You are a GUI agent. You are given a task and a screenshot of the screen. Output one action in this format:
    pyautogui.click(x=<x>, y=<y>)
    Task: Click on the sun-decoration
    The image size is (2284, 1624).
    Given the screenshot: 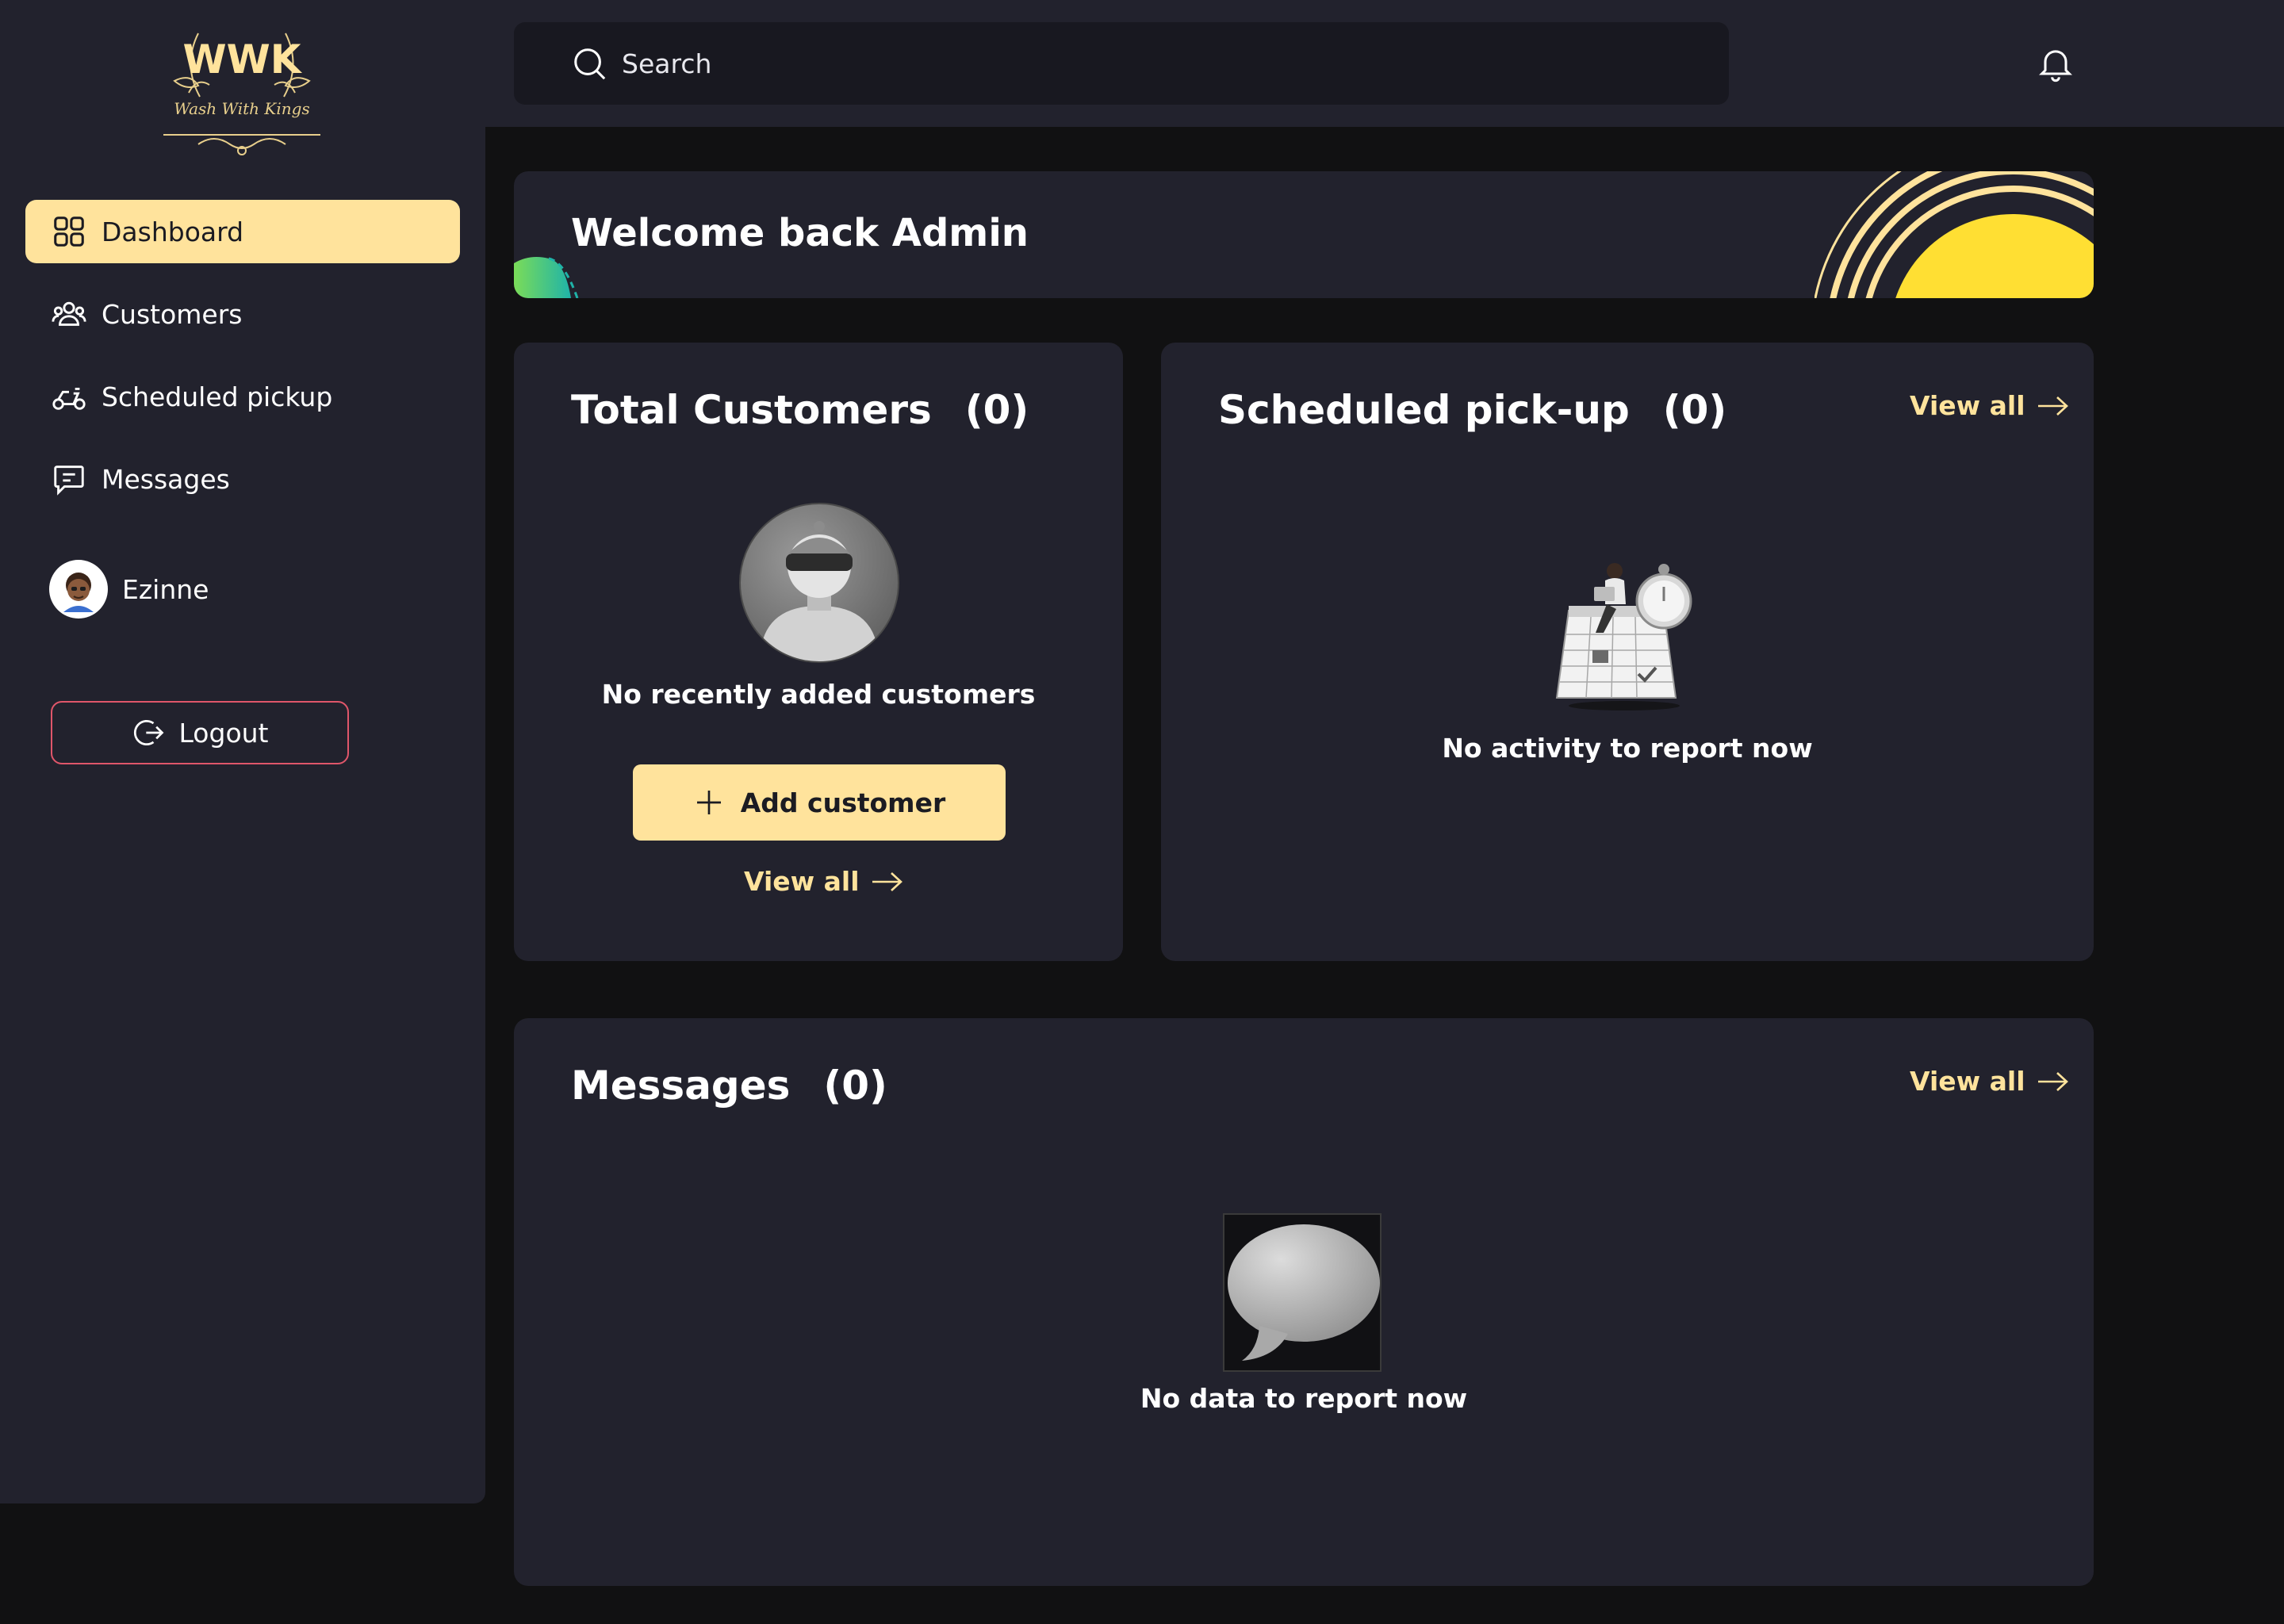 What is the action you would take?
    pyautogui.click(x=1954, y=234)
    